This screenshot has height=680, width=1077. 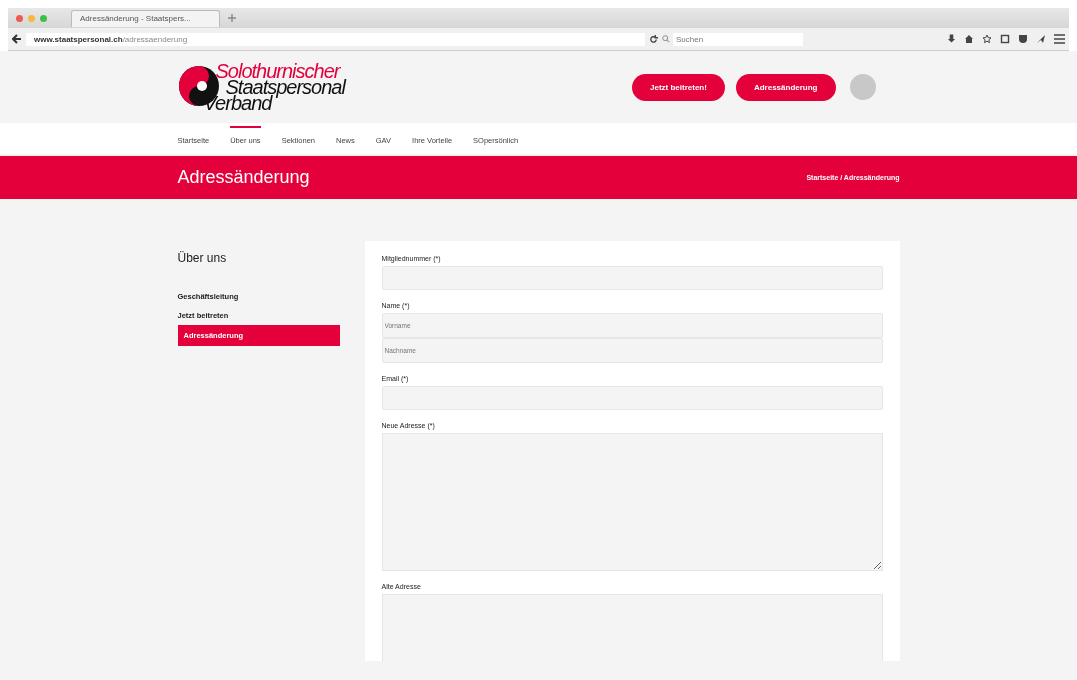 I want to click on page-title: Adressänderung, so click(x=243, y=177).